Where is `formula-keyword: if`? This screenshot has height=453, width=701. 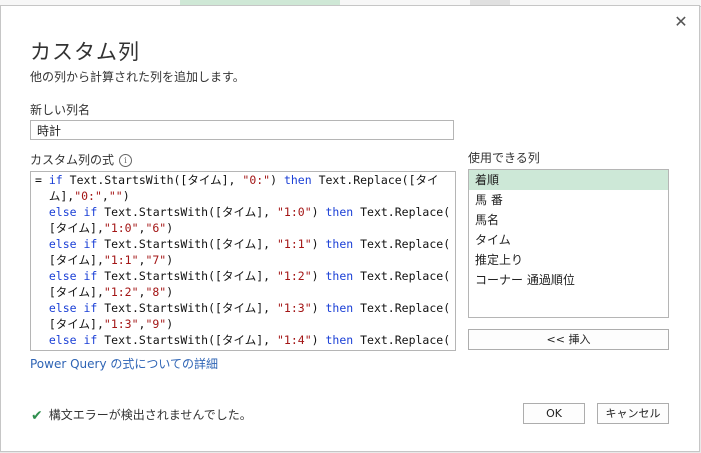 formula-keyword: if is located at coordinates (55, 180).